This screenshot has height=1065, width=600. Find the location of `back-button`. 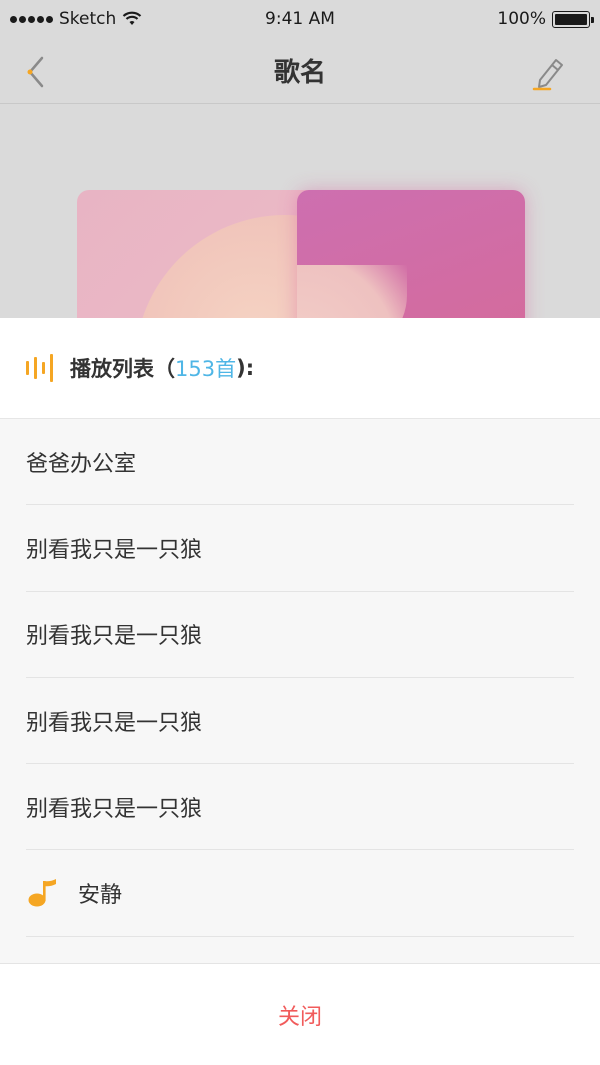

back-button is located at coordinates (36, 72).